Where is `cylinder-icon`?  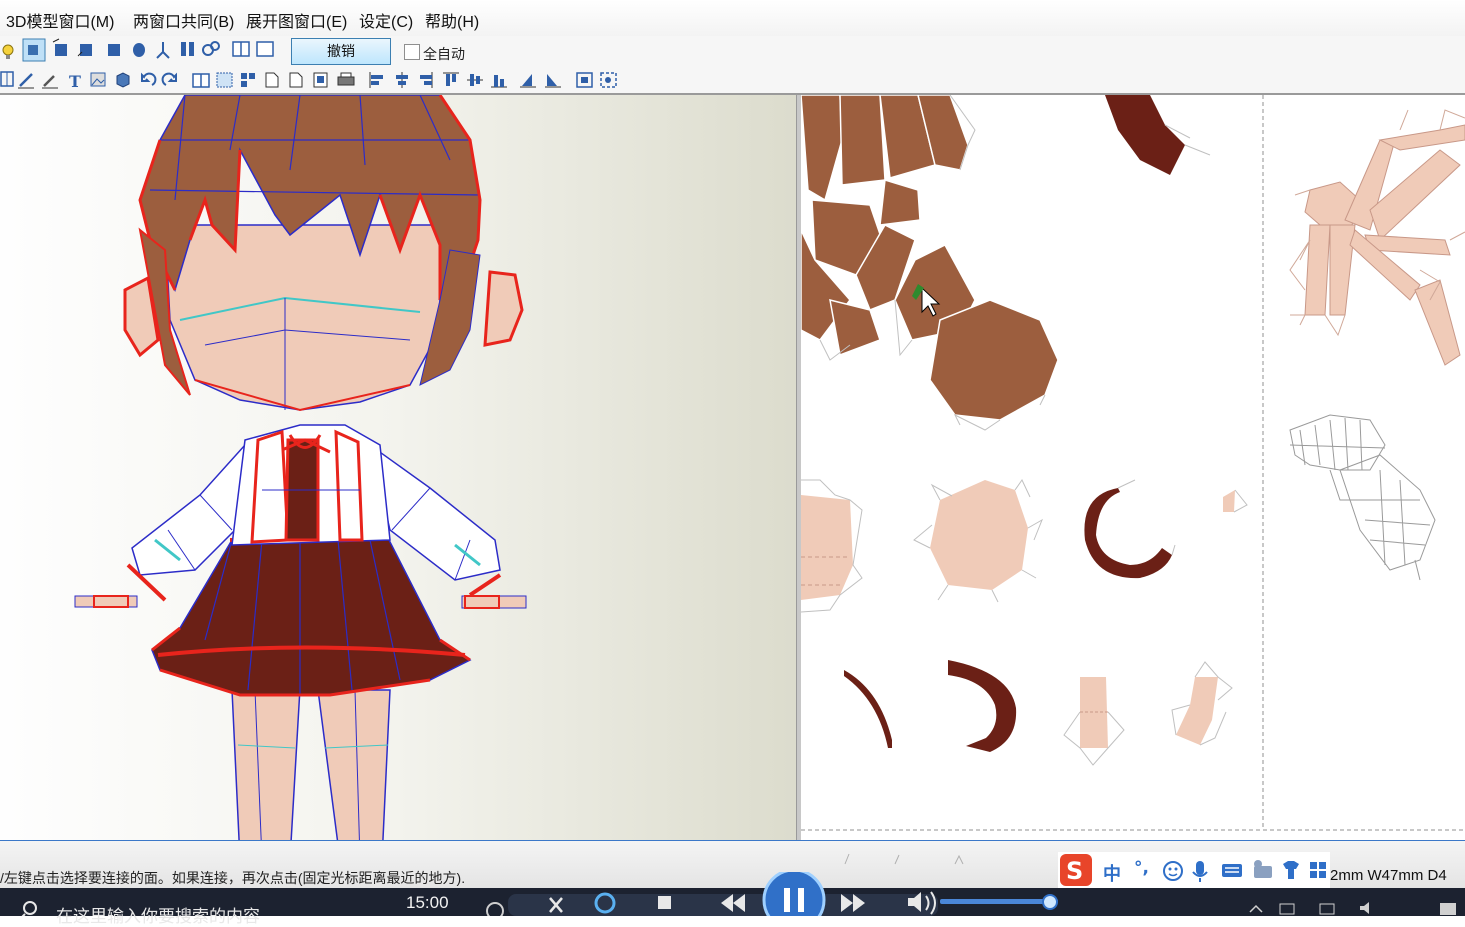
cylinder-icon is located at coordinates (114, 50).